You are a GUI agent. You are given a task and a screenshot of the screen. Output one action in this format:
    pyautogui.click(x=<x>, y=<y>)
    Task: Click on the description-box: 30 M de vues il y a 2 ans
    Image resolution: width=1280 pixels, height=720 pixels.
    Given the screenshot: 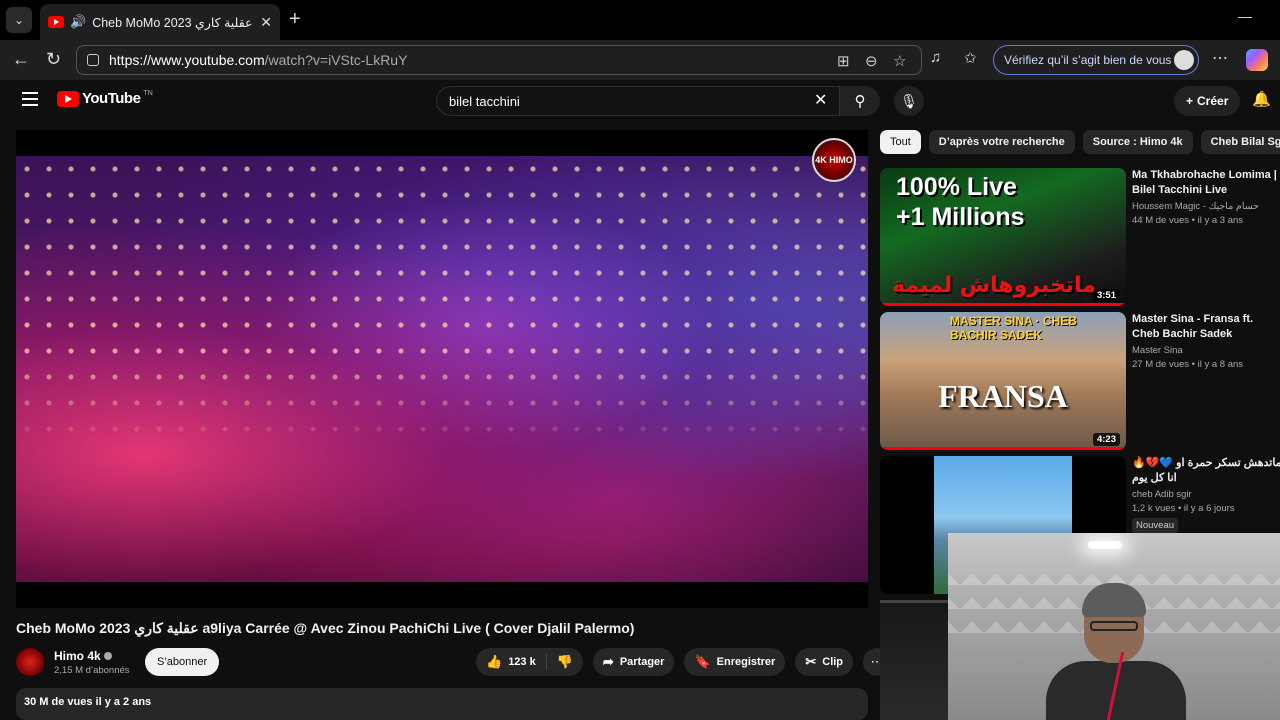 What is the action you would take?
    pyautogui.click(x=442, y=704)
    